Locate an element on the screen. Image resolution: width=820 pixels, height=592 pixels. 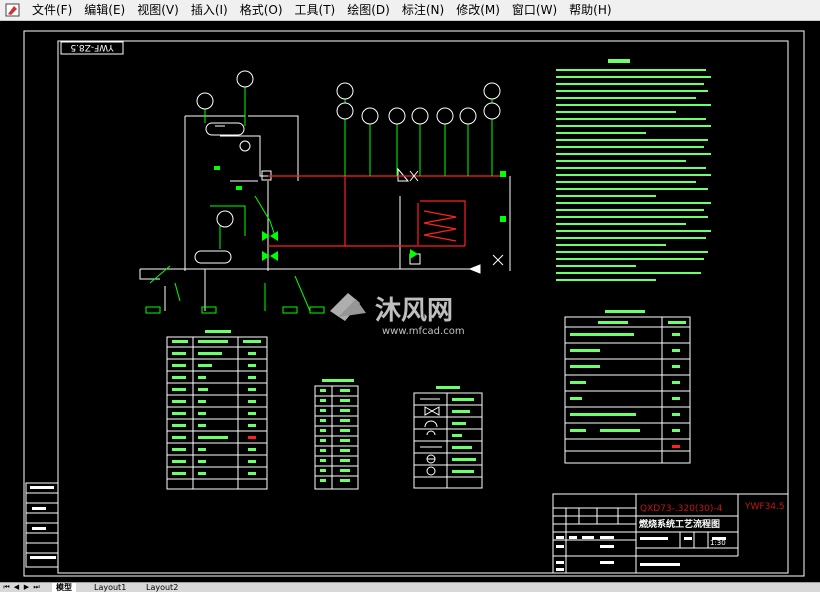
menu-edit: 编辑(E) is located at coordinates (104, 10).